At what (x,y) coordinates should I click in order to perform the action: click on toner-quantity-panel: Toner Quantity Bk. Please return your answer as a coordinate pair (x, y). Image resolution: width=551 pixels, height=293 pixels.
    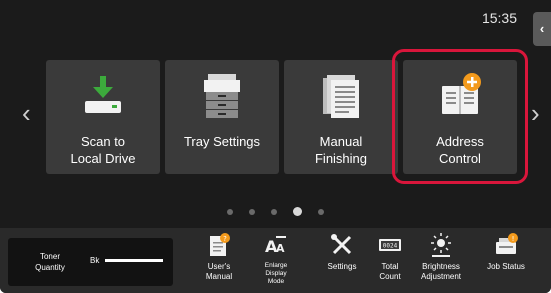
    Looking at the image, I should click on (90, 262).